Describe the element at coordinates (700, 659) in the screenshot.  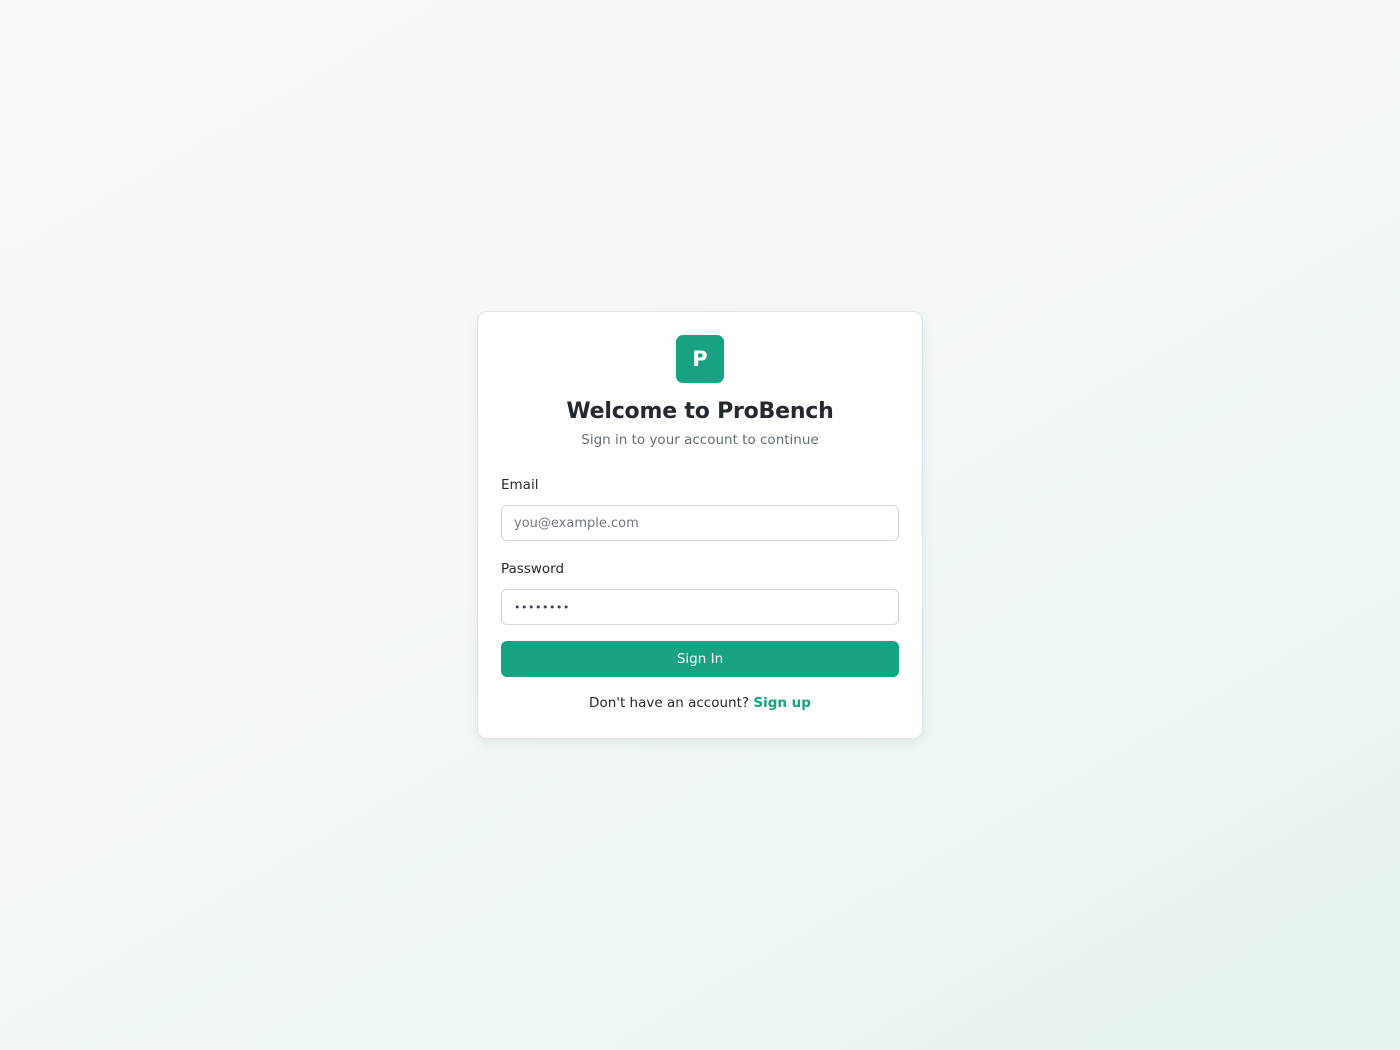
I see `sign-in-button: Sign In` at that location.